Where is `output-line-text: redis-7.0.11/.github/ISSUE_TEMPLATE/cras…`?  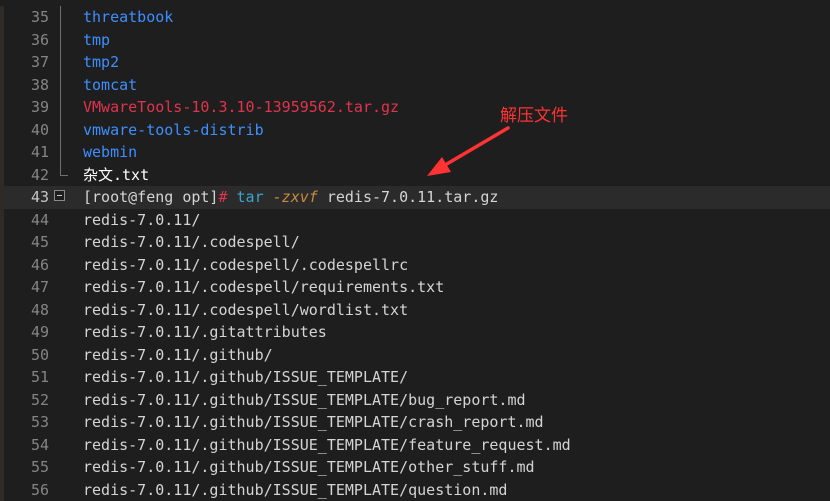 output-line-text: redis-7.0.11/.github/ISSUE_TEMPLATE/cras… is located at coordinates (313, 422).